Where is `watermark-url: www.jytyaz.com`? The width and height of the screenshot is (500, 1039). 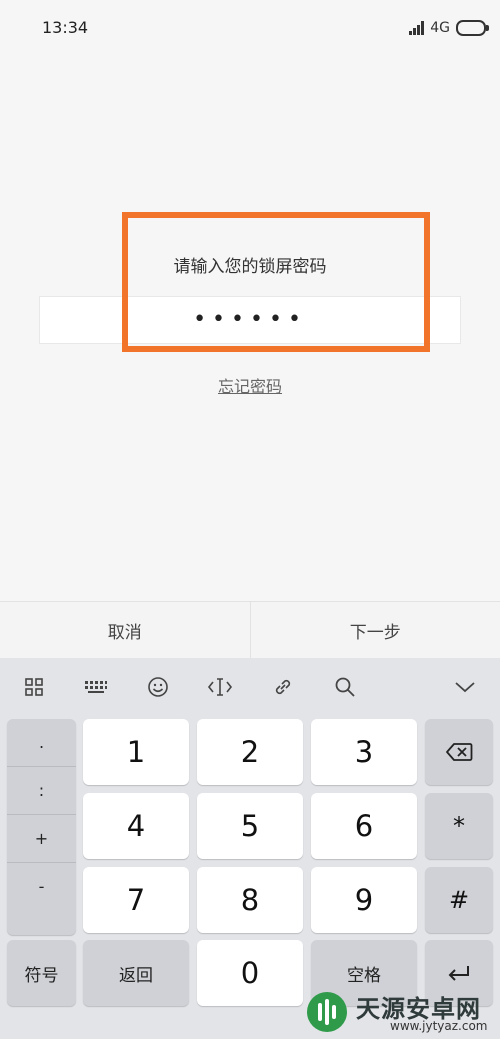 watermark-url: www.jytyaz.com is located at coordinates (439, 1026).